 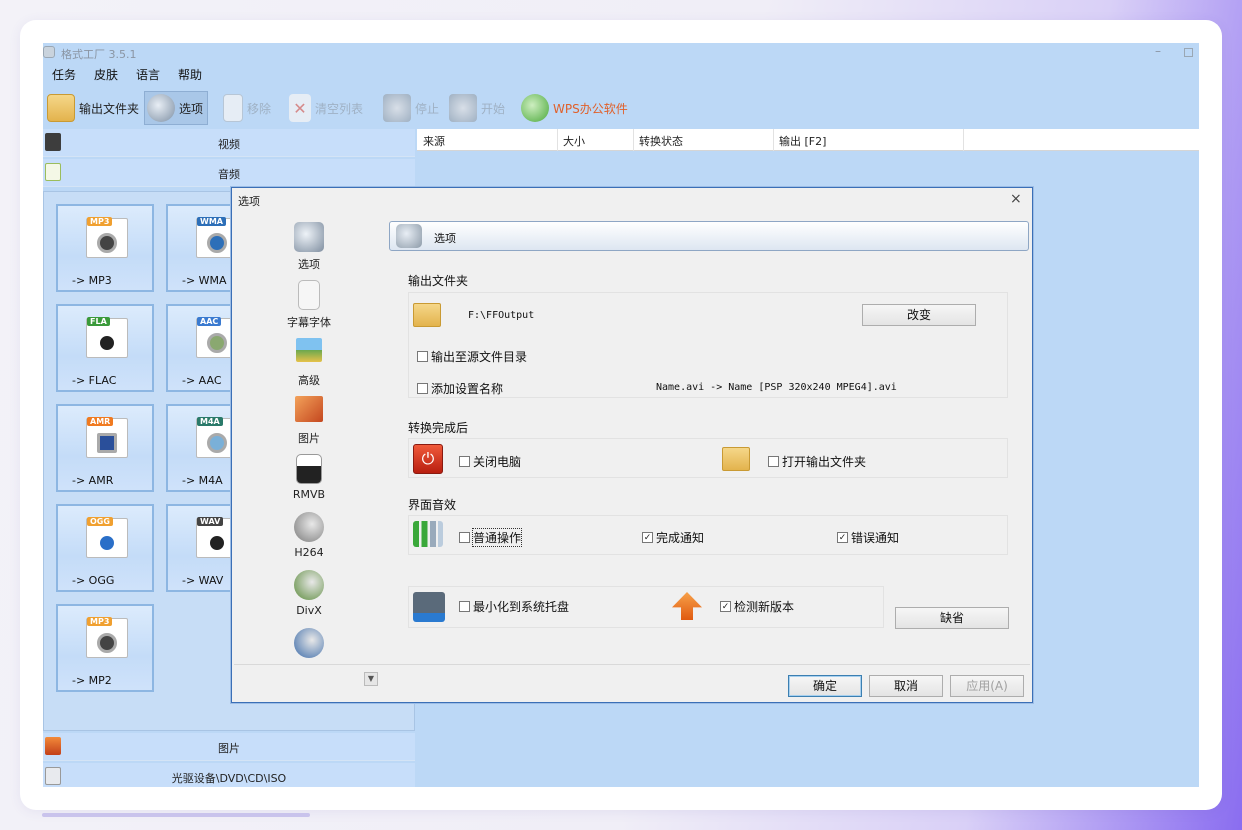 I want to click on window-title: 格式工厂 3.5.1, so click(x=99, y=54).